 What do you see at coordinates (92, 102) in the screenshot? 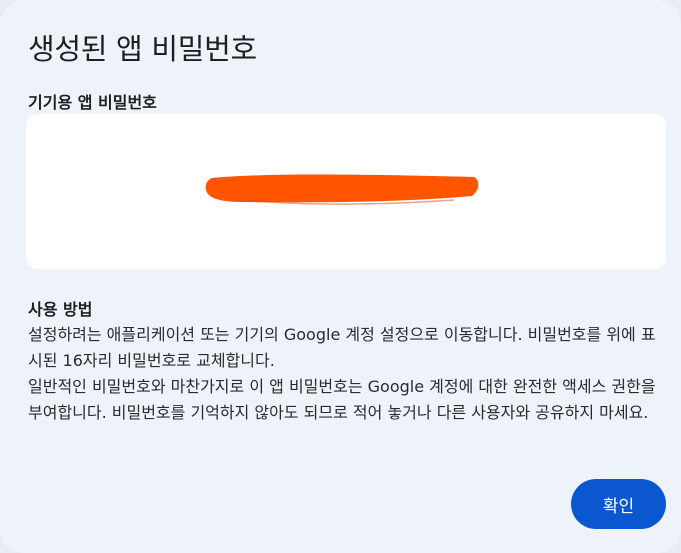
I see `password-label: 기기용 앱 비밀번호` at bounding box center [92, 102].